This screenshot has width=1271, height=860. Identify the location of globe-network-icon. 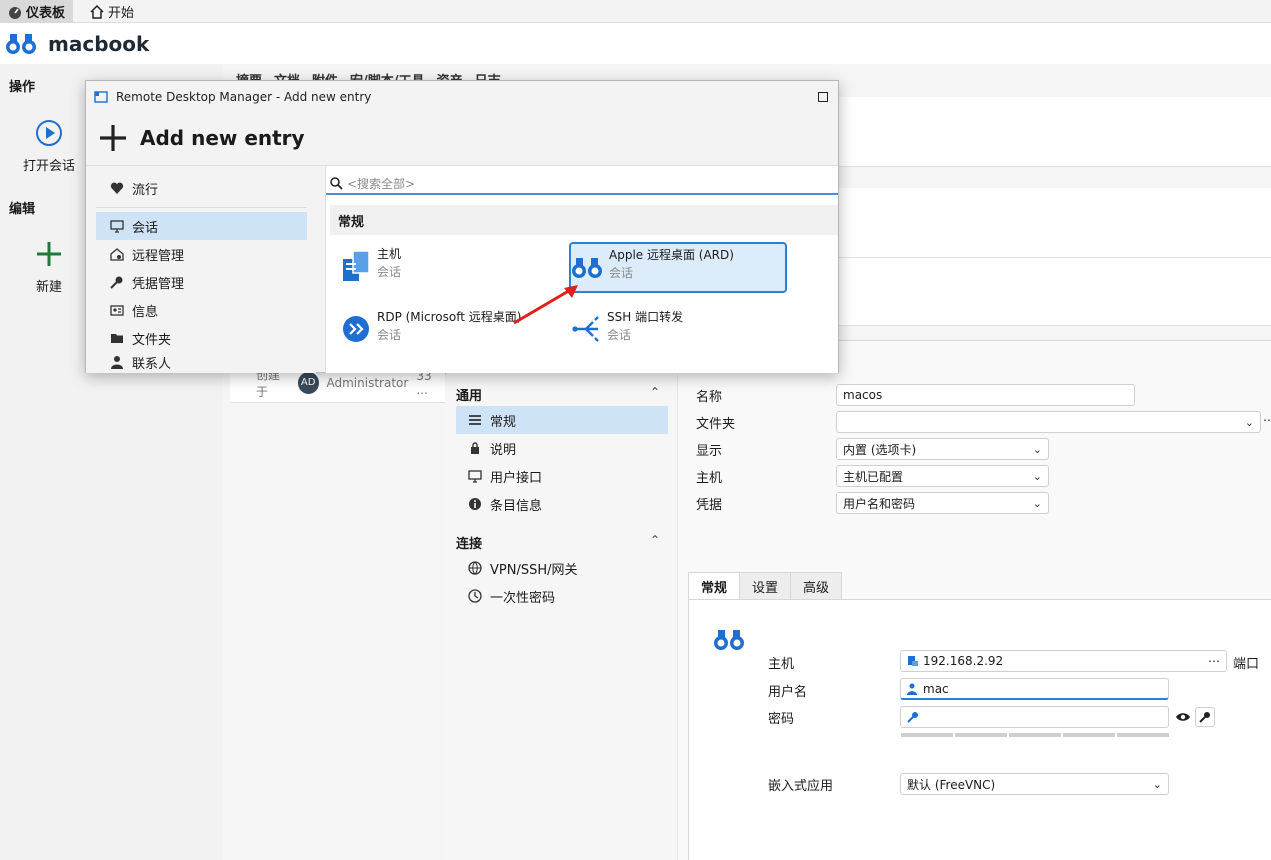
(475, 568).